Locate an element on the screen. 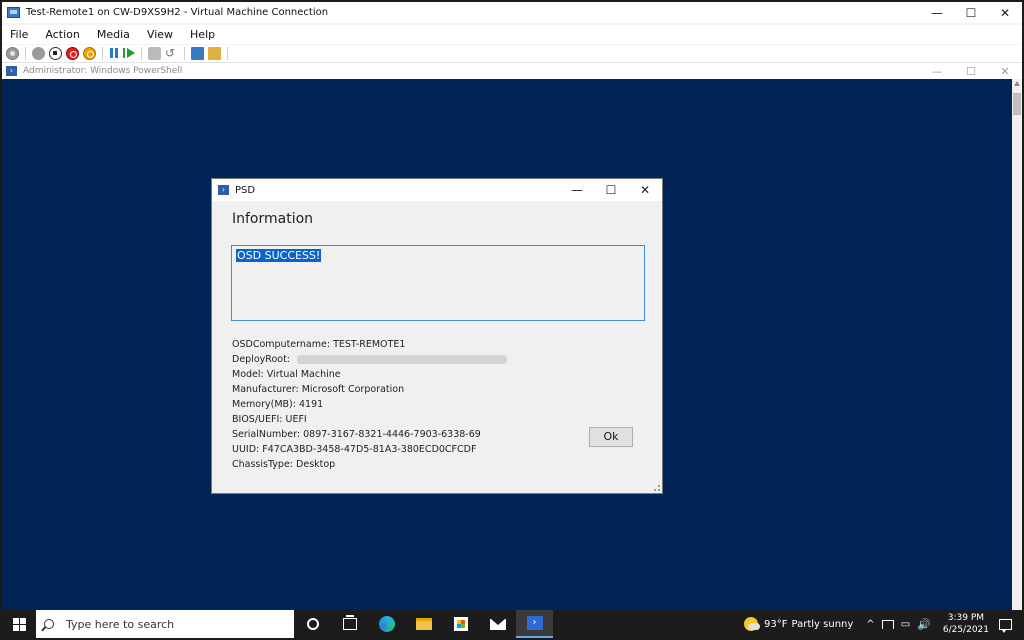 The width and height of the screenshot is (1024, 640). ok-button: Ok is located at coordinates (611, 437).